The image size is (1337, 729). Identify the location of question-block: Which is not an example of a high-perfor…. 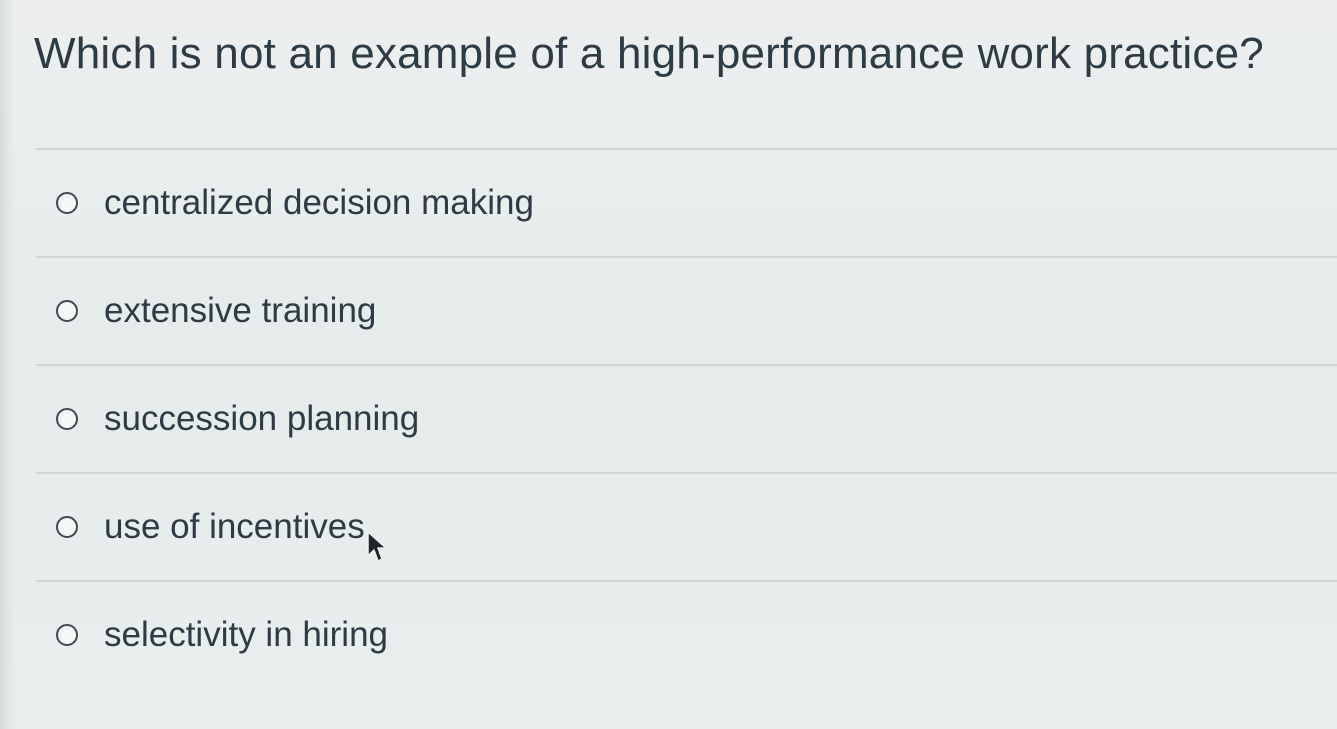
(674, 54).